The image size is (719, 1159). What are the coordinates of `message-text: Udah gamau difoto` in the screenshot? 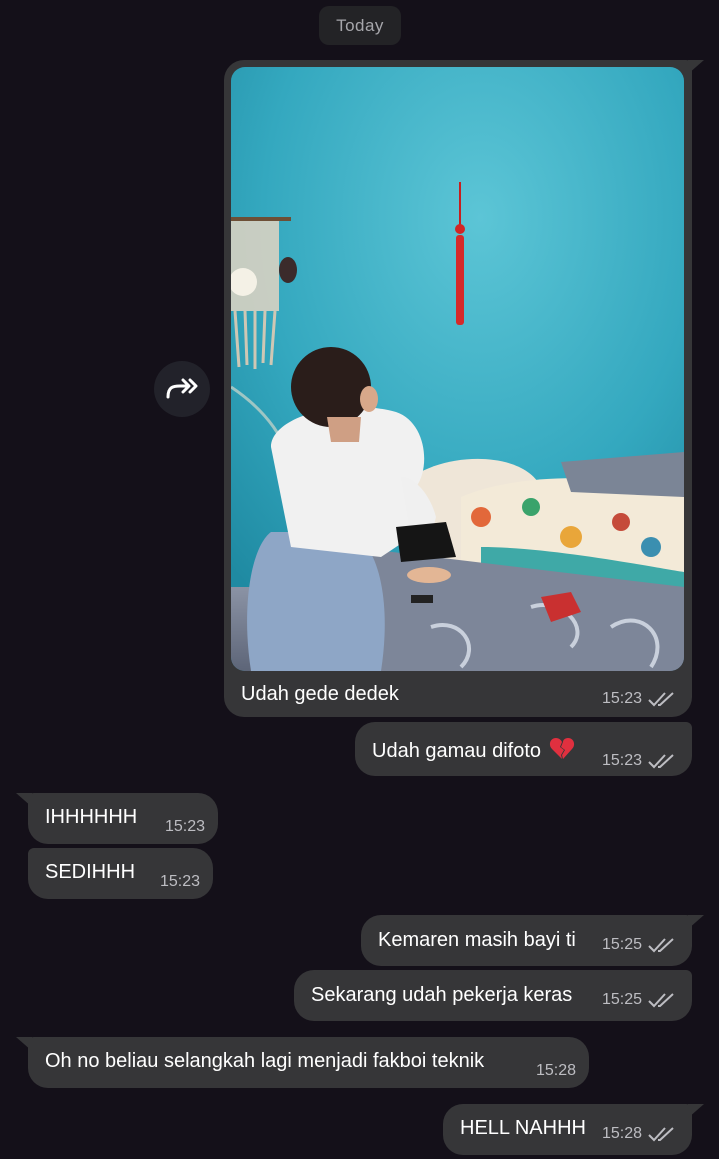 It's located at (473, 750).